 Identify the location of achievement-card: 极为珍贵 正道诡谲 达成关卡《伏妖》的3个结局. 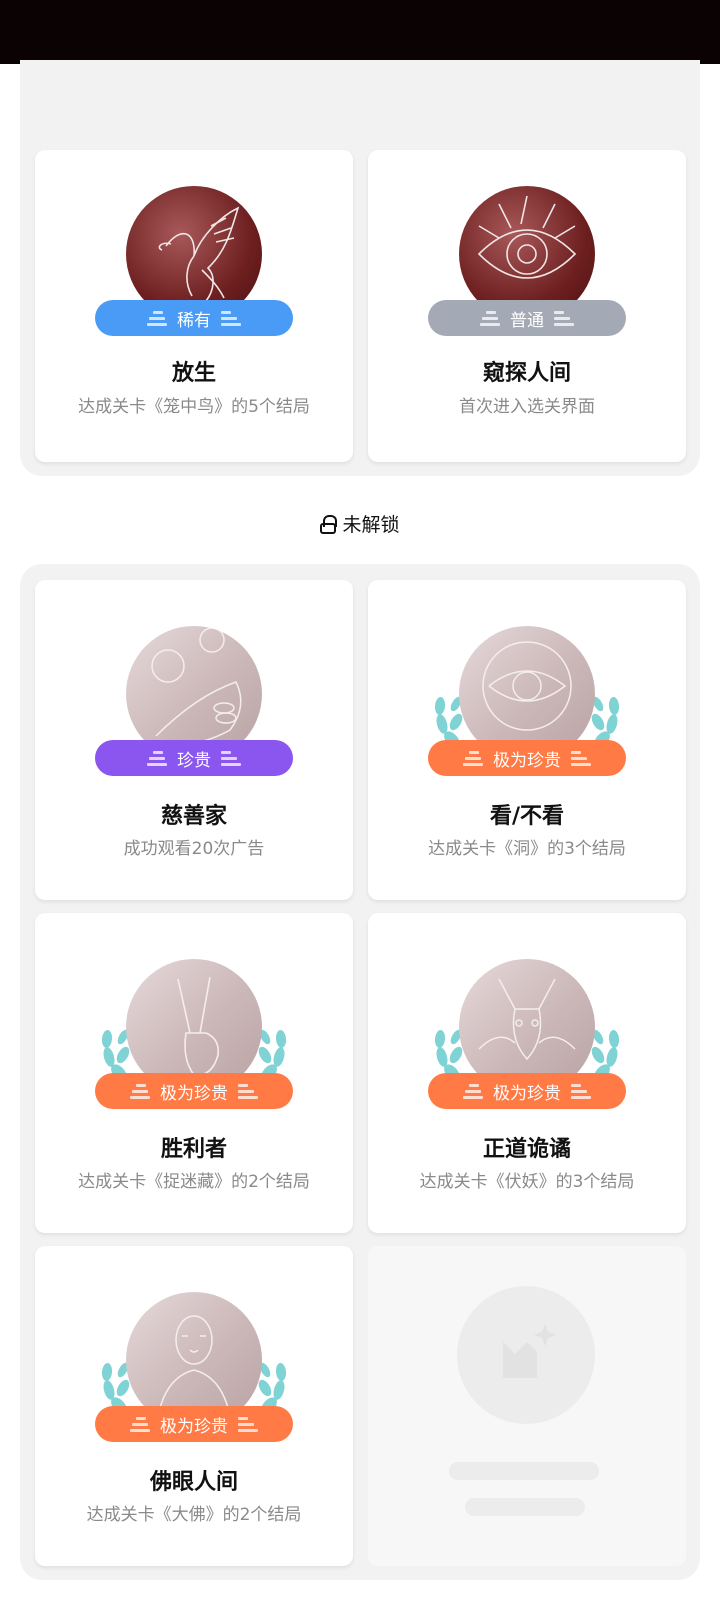
(527, 1073).